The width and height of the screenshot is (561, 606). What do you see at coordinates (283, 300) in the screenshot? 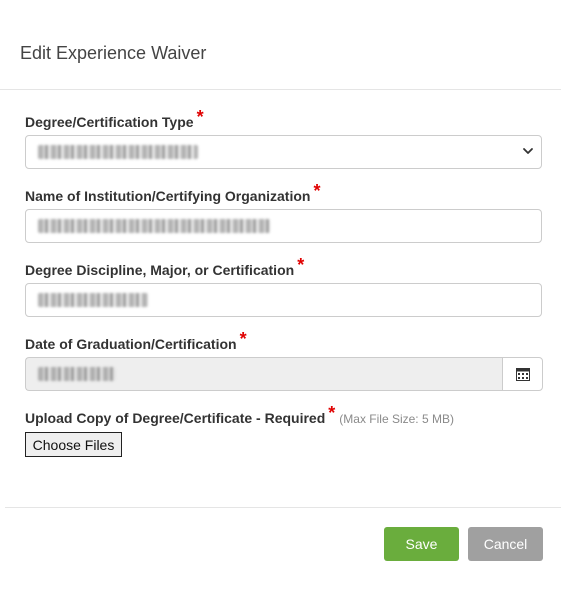
I see `discipline-input` at bounding box center [283, 300].